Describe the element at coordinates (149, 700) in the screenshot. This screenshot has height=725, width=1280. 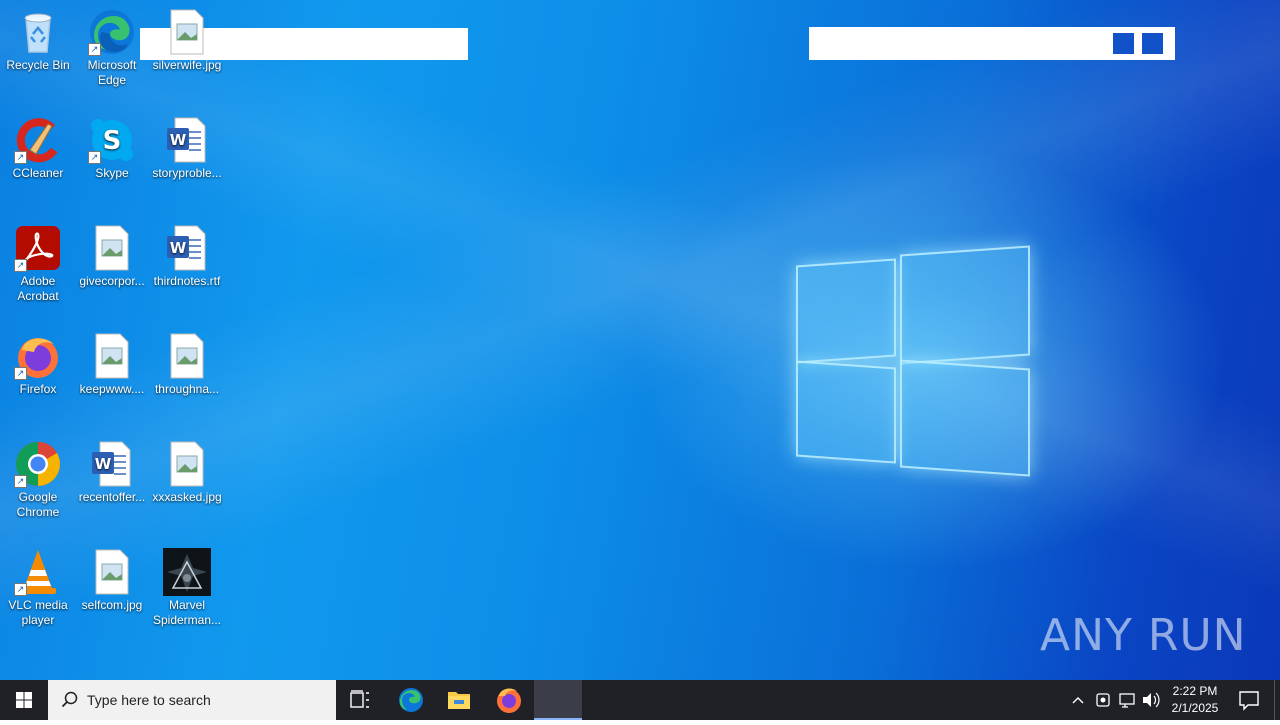
I see `search-placeholder: Type here to search` at that location.